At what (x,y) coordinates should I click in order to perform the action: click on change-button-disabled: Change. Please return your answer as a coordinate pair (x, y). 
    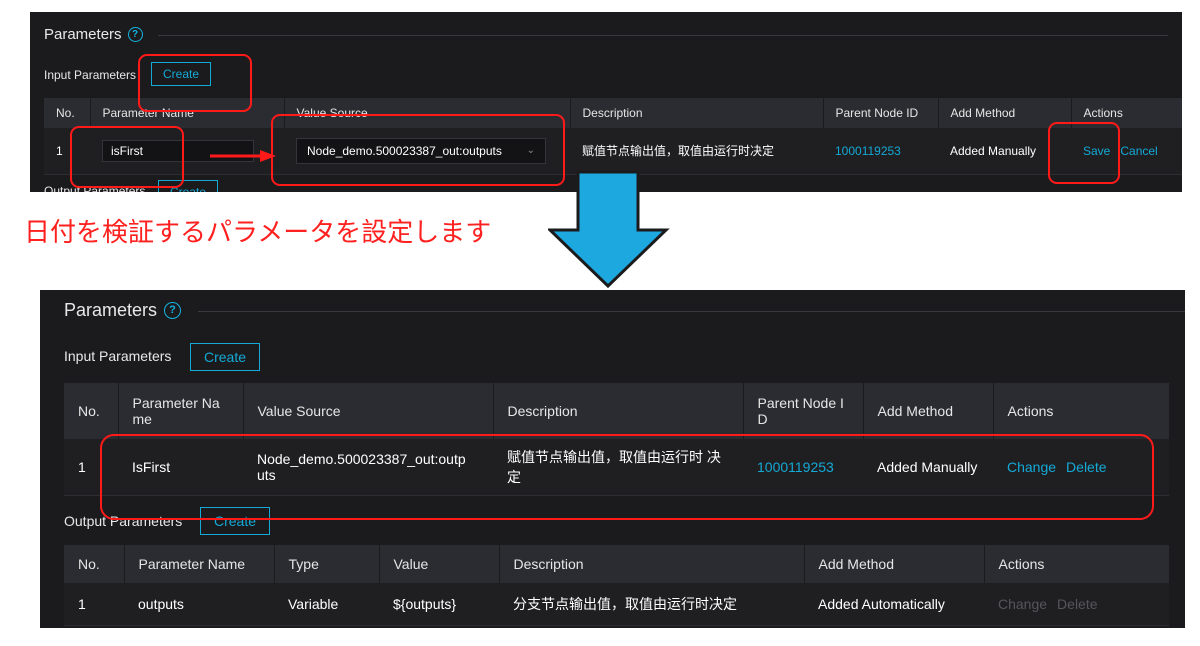
    Looking at the image, I should click on (1023, 603).